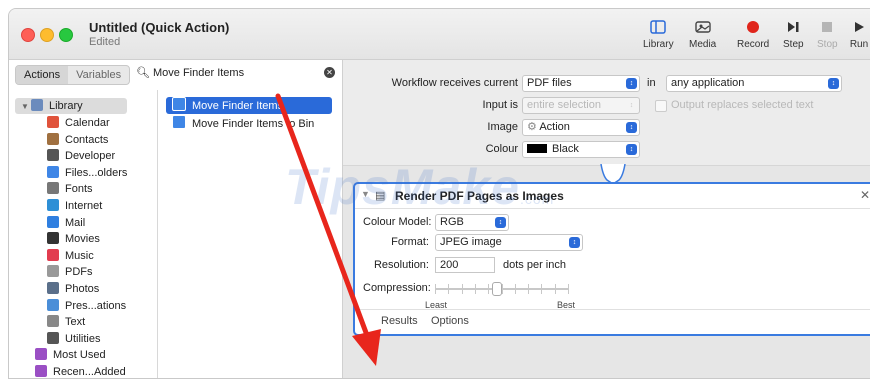 The image size is (870, 379). What do you see at coordinates (42, 75) in the screenshot?
I see `tab-actions: Actions` at bounding box center [42, 75].